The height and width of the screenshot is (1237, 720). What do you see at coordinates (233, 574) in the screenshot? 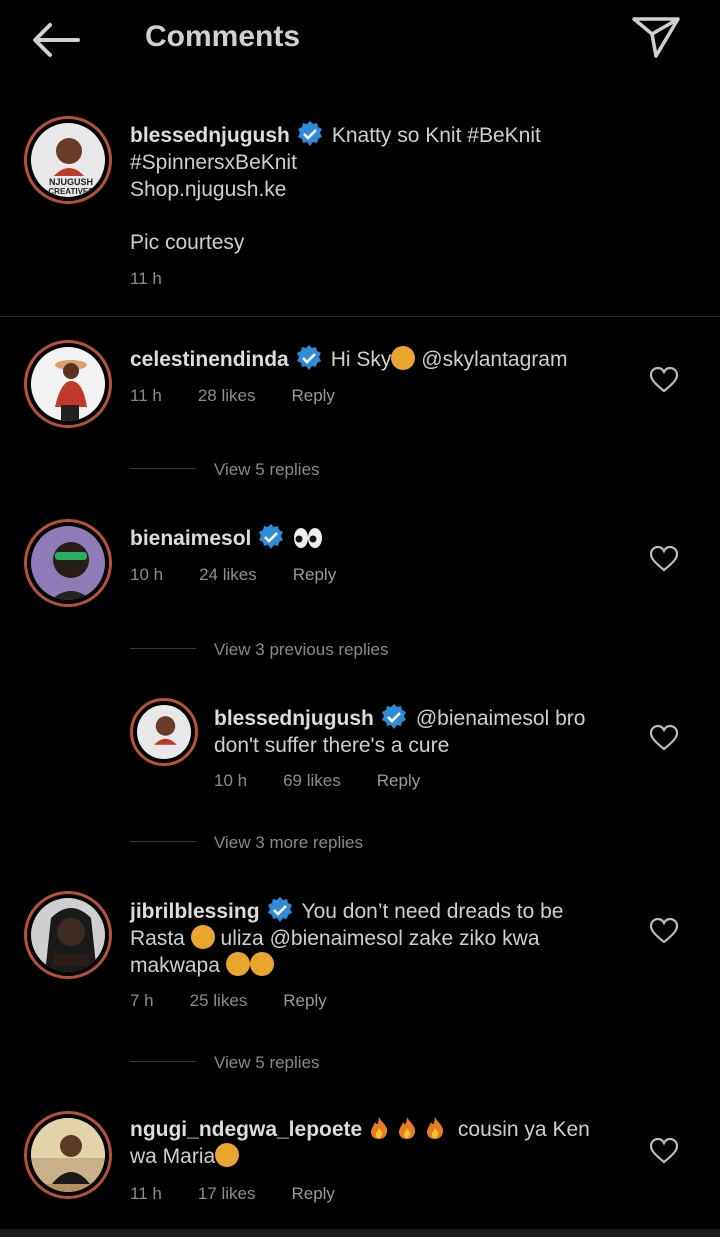
I see `comment-meta: 10 h 24 likes Reply` at bounding box center [233, 574].